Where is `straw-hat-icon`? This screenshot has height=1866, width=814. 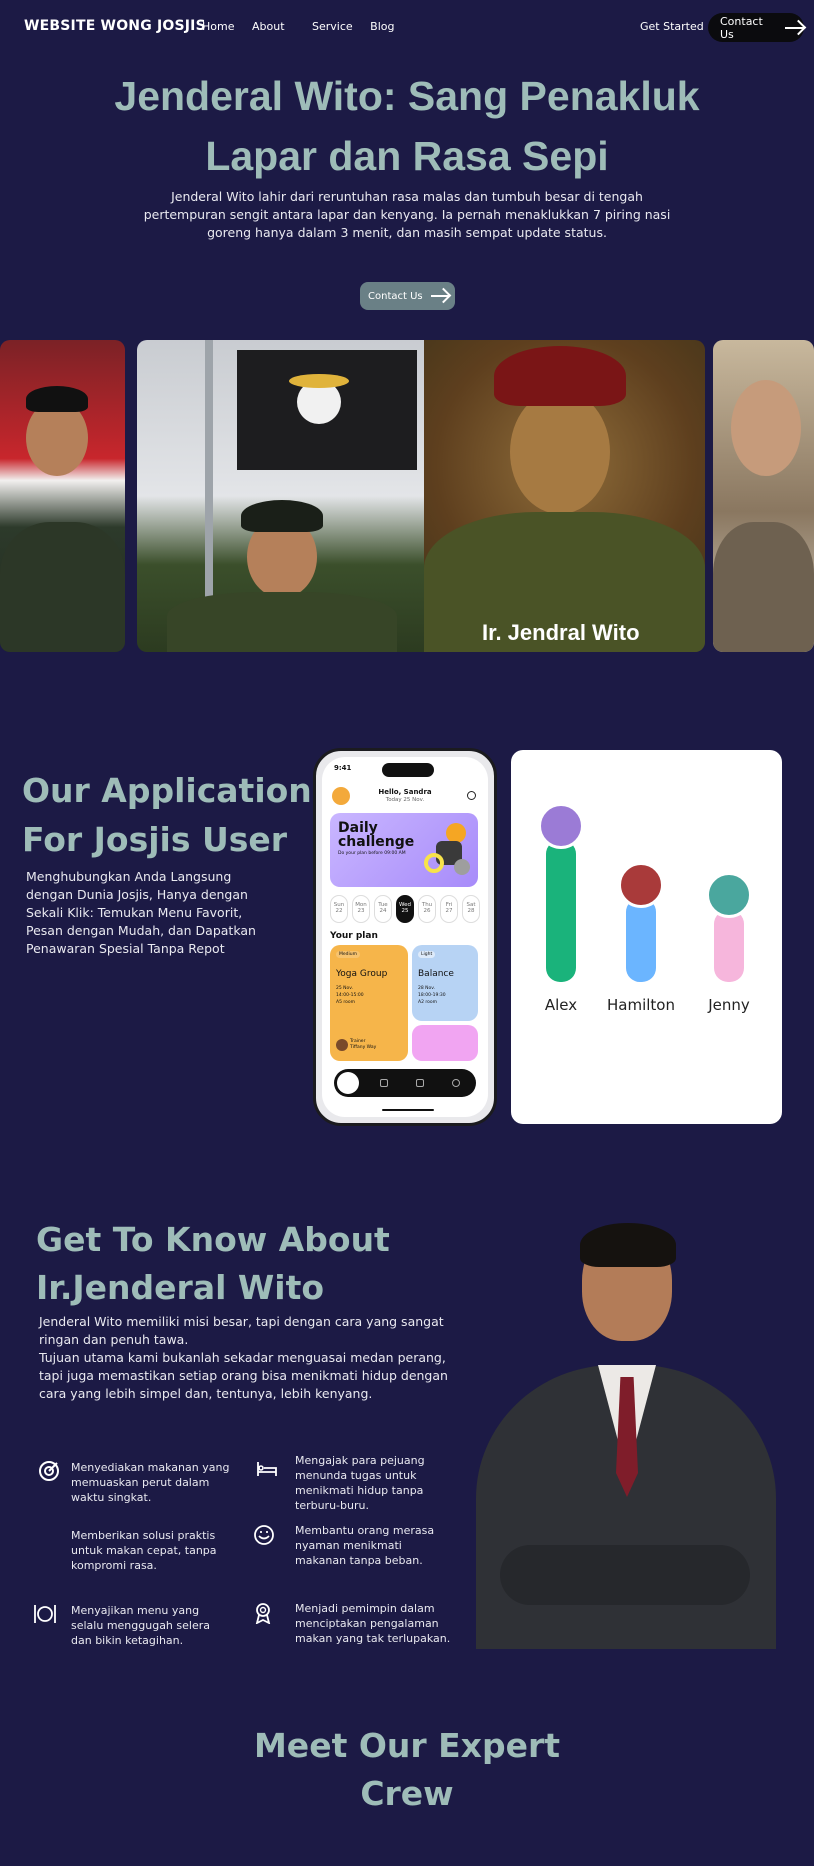
straw-hat-icon is located at coordinates (319, 381).